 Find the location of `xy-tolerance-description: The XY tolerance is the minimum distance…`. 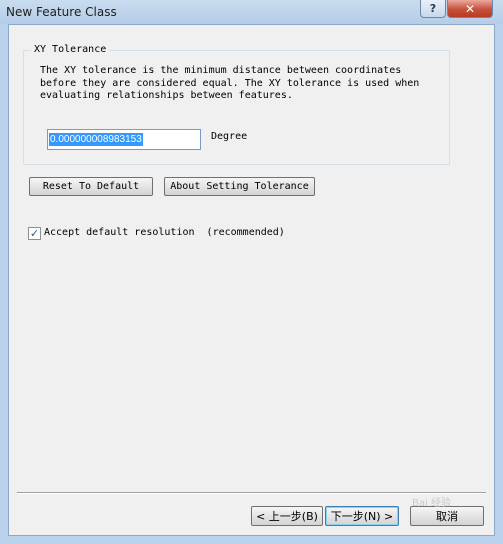

xy-tolerance-description: The XY tolerance is the minimum distance… is located at coordinates (230, 83).